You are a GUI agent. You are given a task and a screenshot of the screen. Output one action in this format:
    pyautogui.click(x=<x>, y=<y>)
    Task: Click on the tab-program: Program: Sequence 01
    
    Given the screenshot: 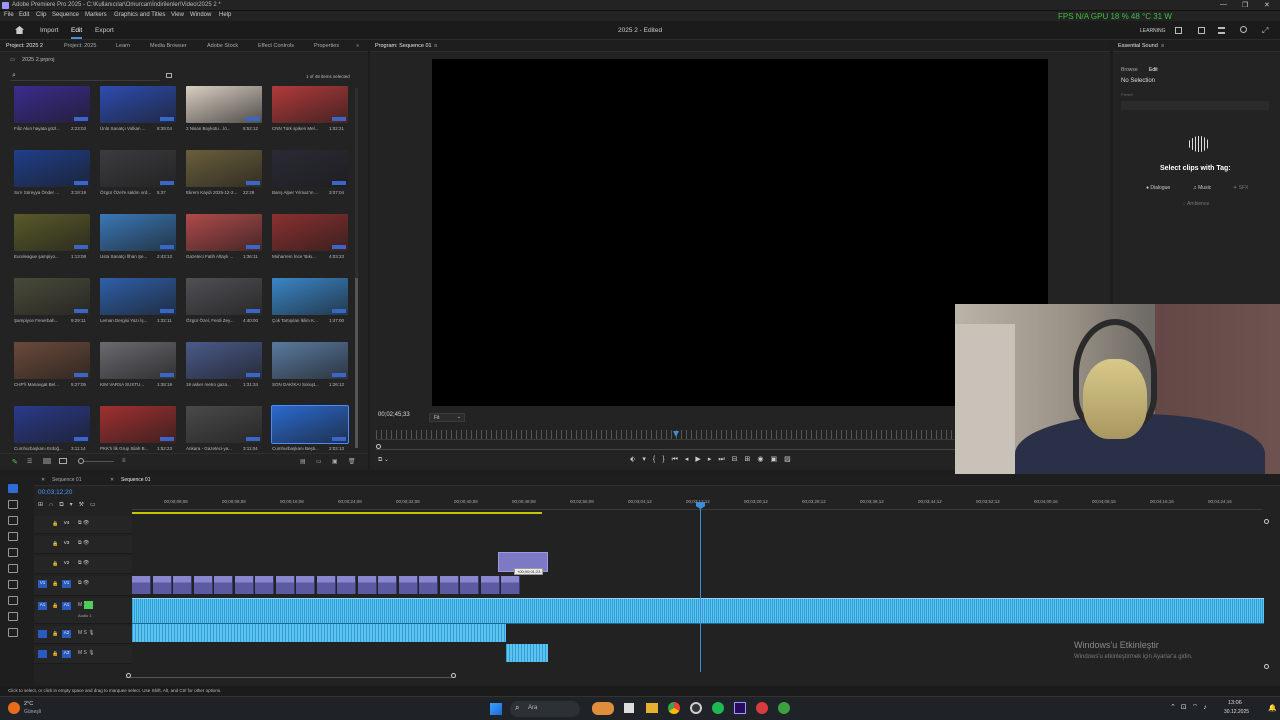 What is the action you would take?
    pyautogui.click(x=403, y=46)
    